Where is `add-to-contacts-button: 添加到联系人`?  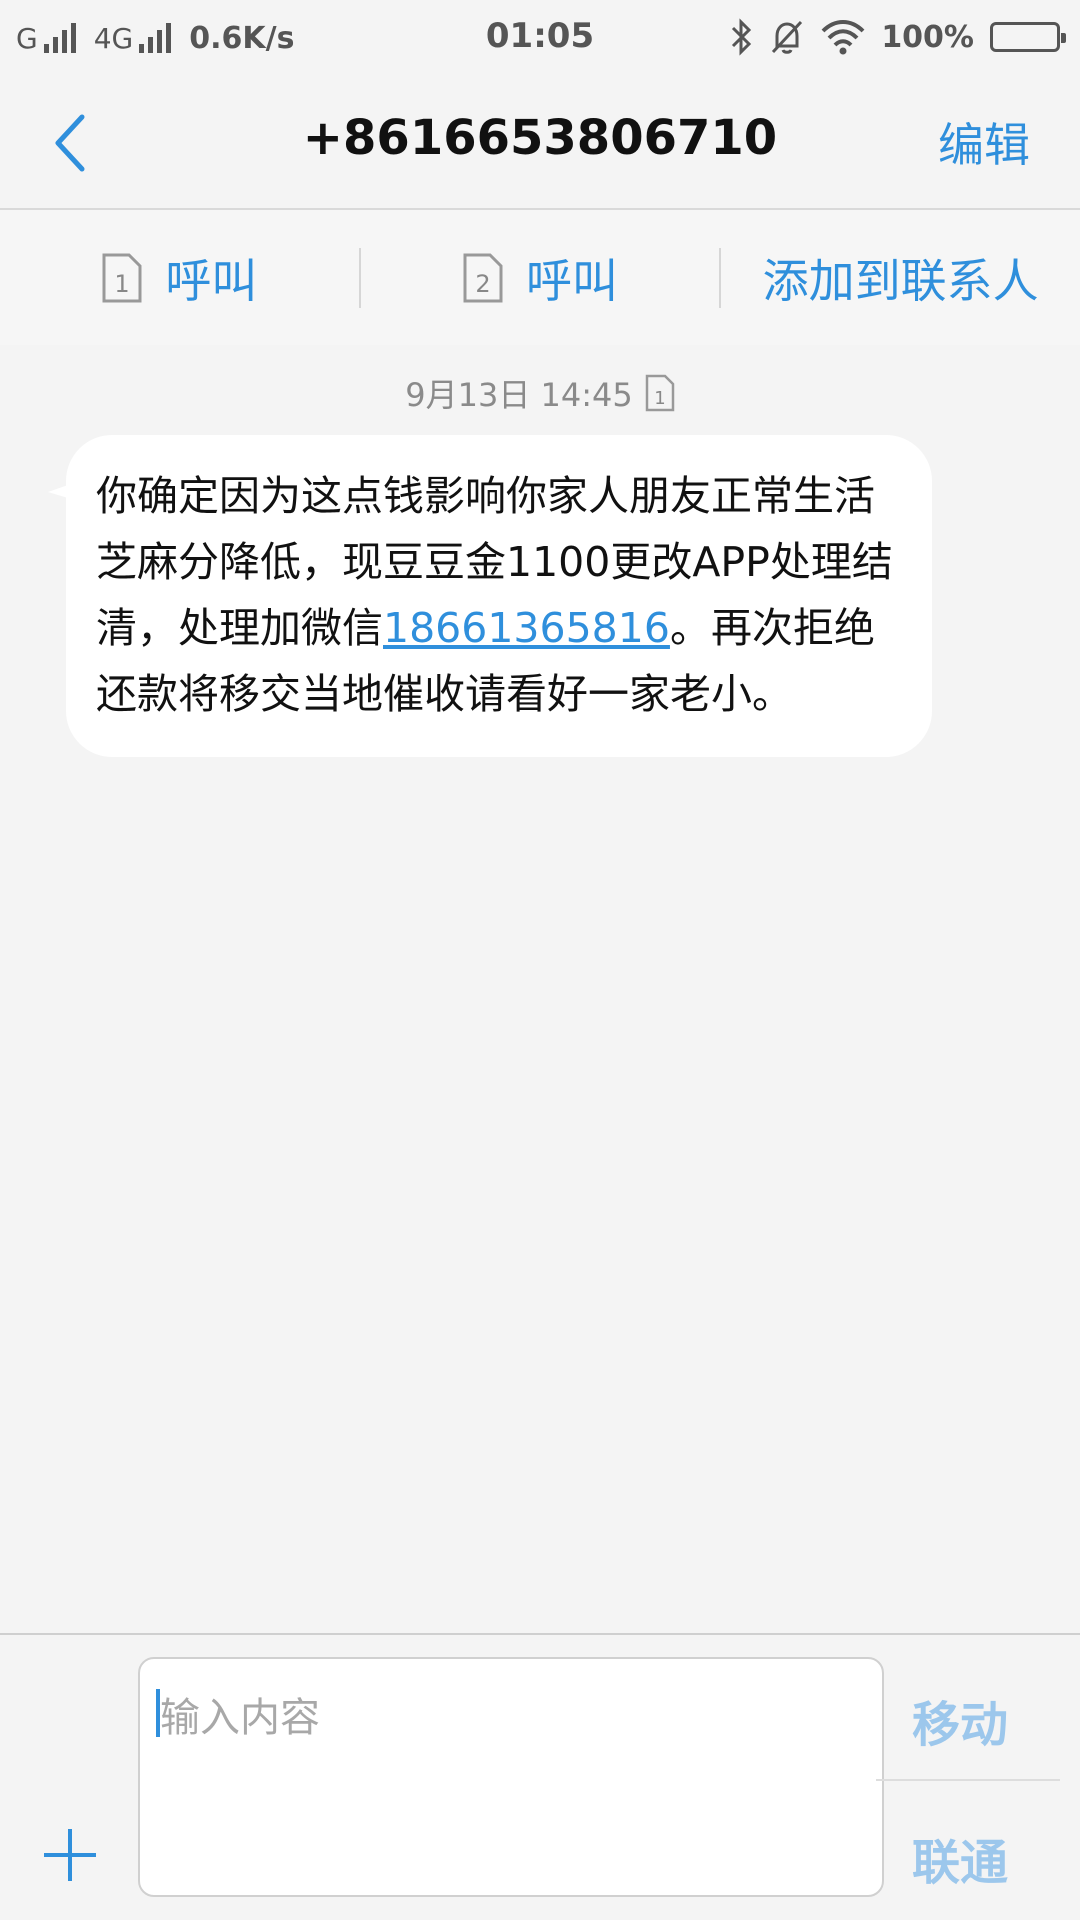 add-to-contacts-button: 添加到联系人 is located at coordinates (900, 277).